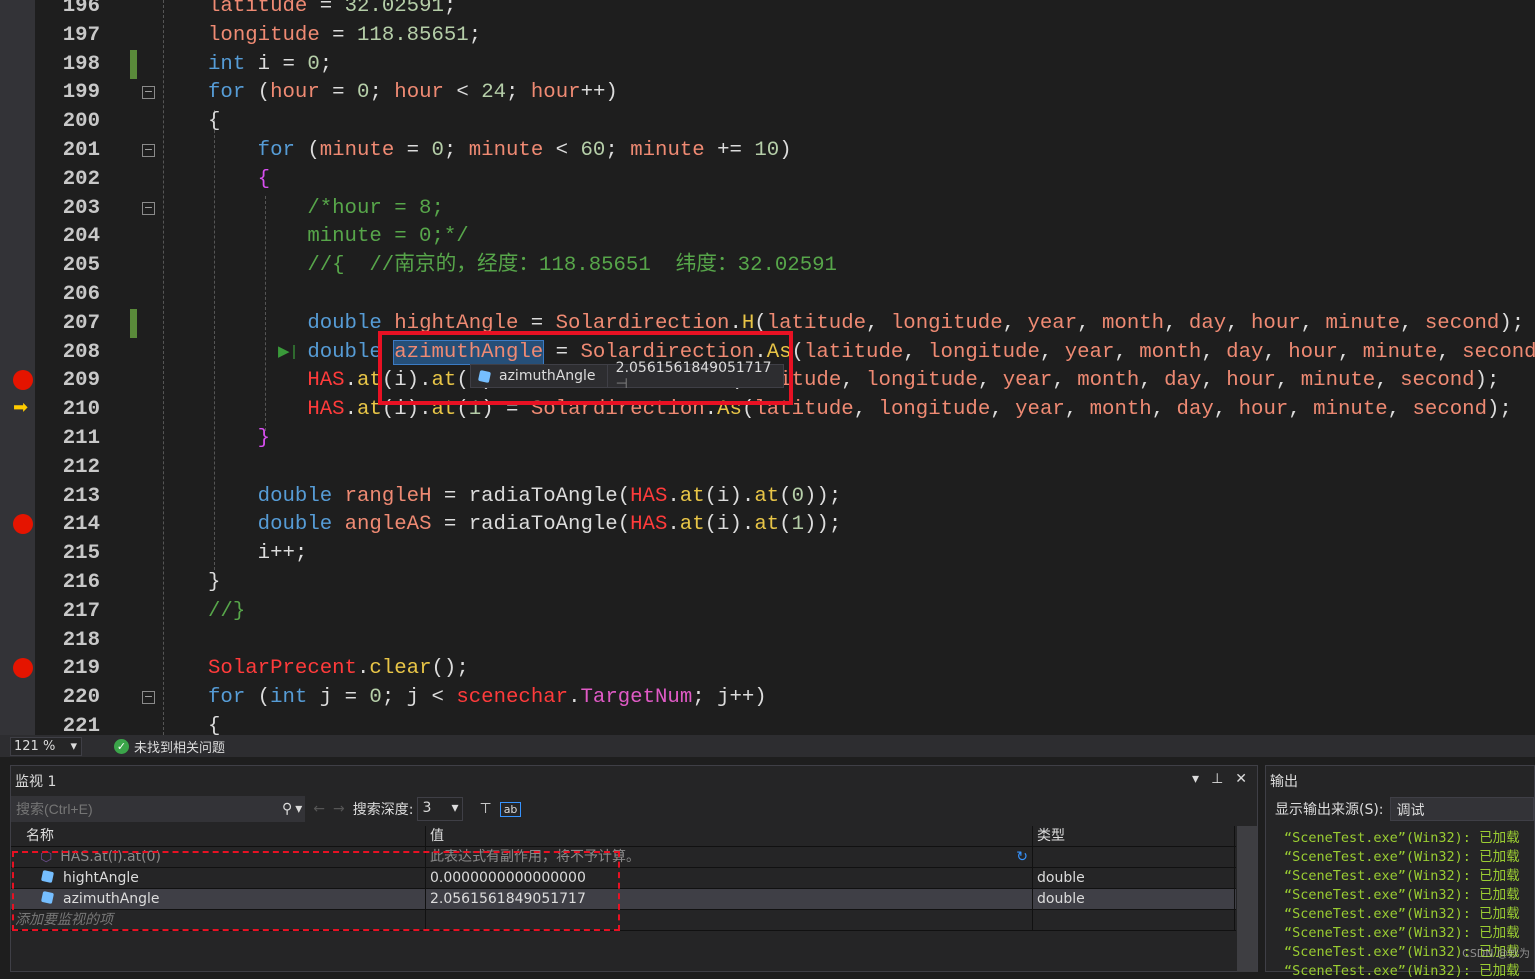  What do you see at coordinates (767, 92) in the screenshot?
I see `code-line: 199 for (hour = 0; hour < 24; hour++) −` at bounding box center [767, 92].